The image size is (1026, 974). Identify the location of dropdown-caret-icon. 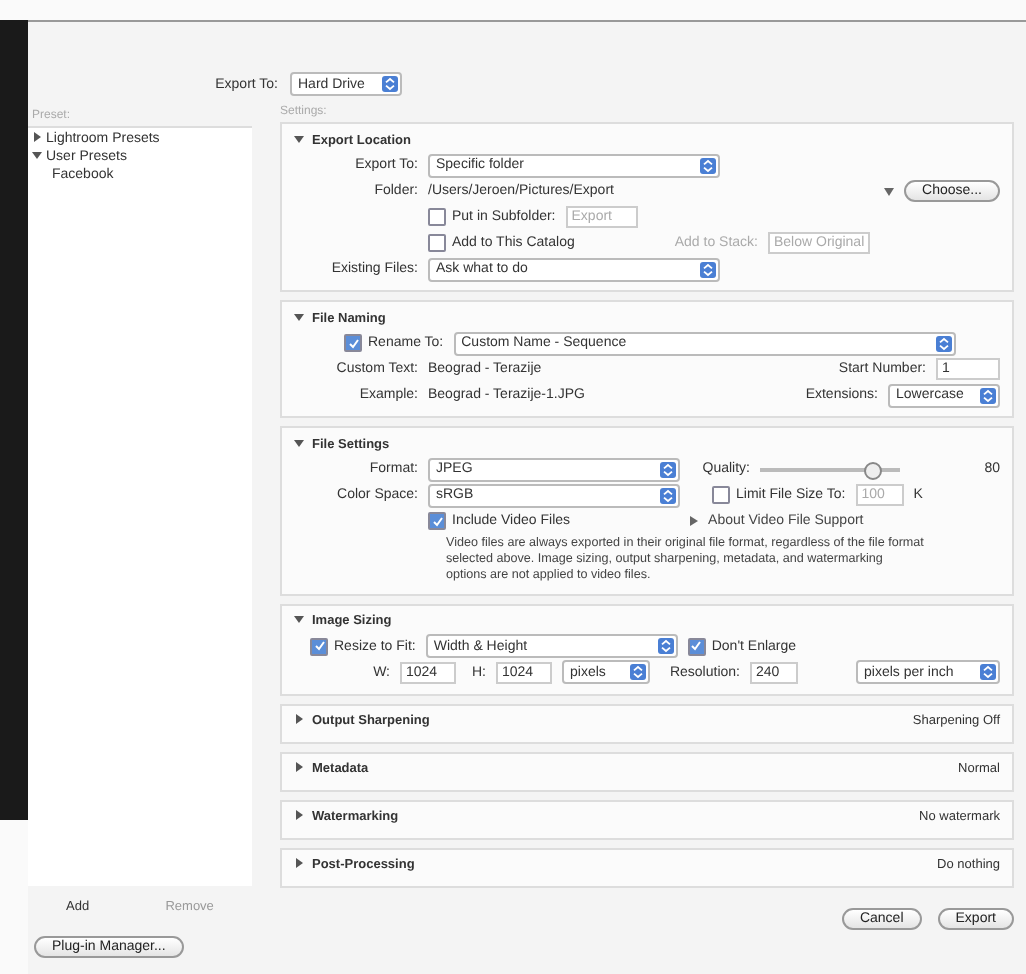
(889, 191).